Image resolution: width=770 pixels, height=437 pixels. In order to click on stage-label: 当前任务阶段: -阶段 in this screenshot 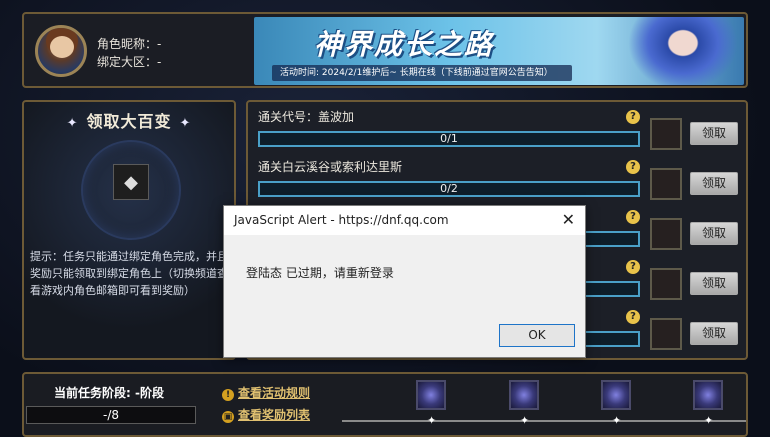, I will do `click(109, 393)`.